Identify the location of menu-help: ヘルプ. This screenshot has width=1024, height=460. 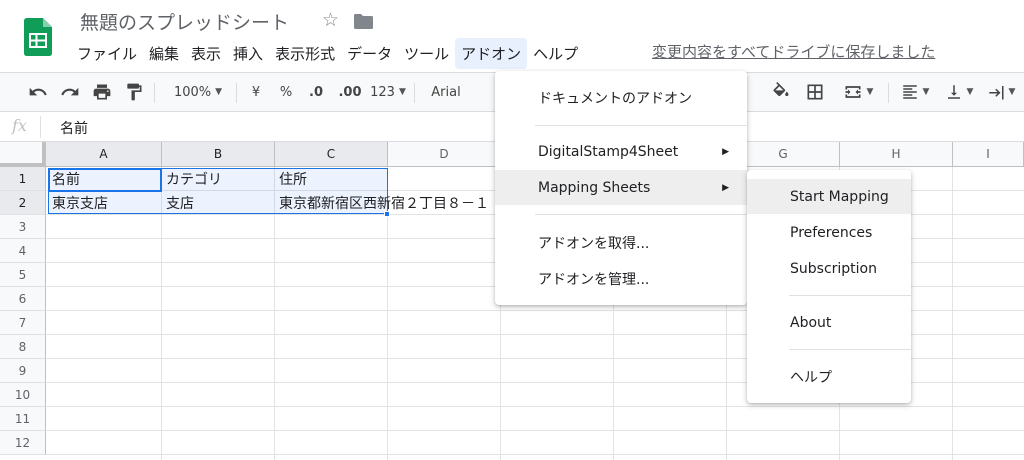
(555, 53).